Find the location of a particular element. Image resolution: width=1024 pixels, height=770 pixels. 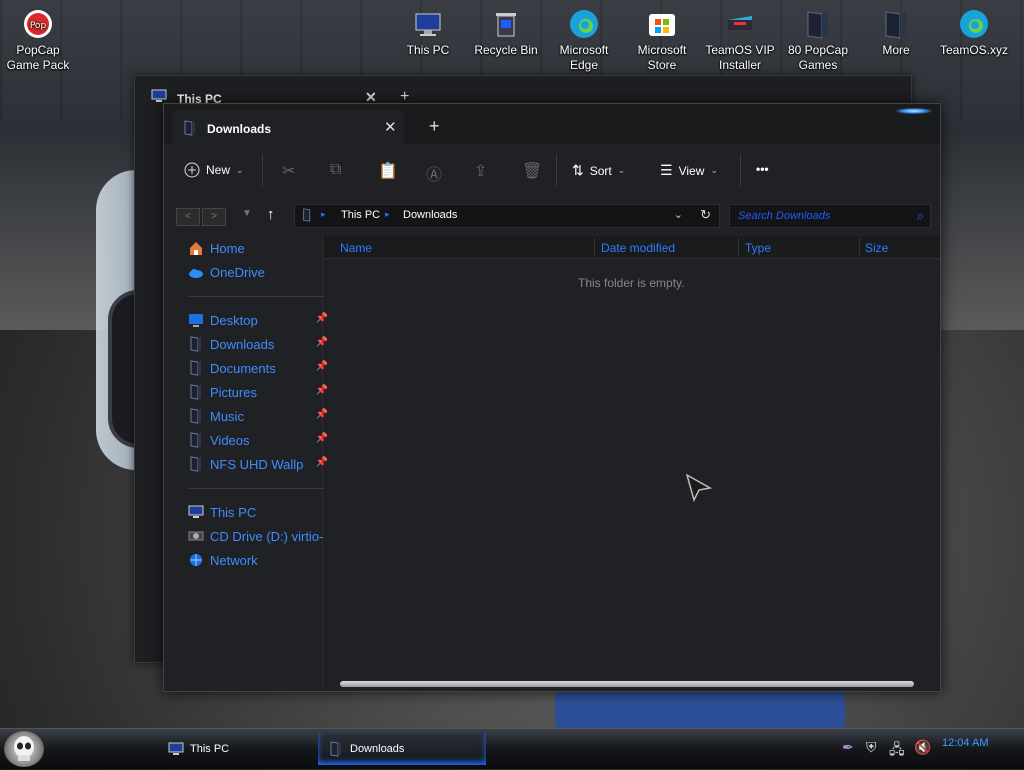

desktop-icon-store: Microsoft Store is located at coordinates (662, 40).